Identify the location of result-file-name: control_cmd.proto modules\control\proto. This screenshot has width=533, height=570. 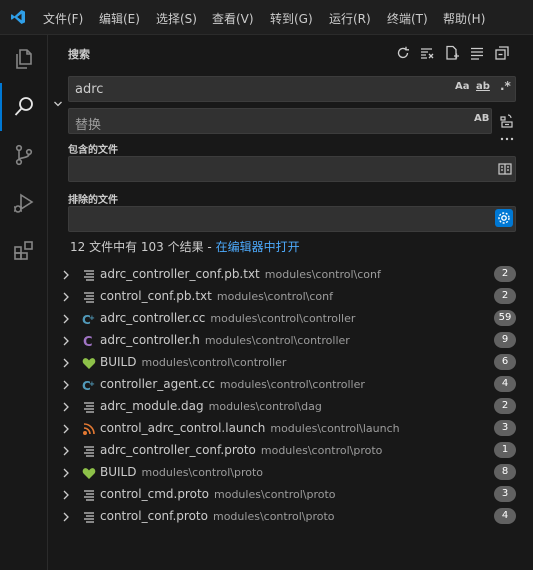
(218, 494).